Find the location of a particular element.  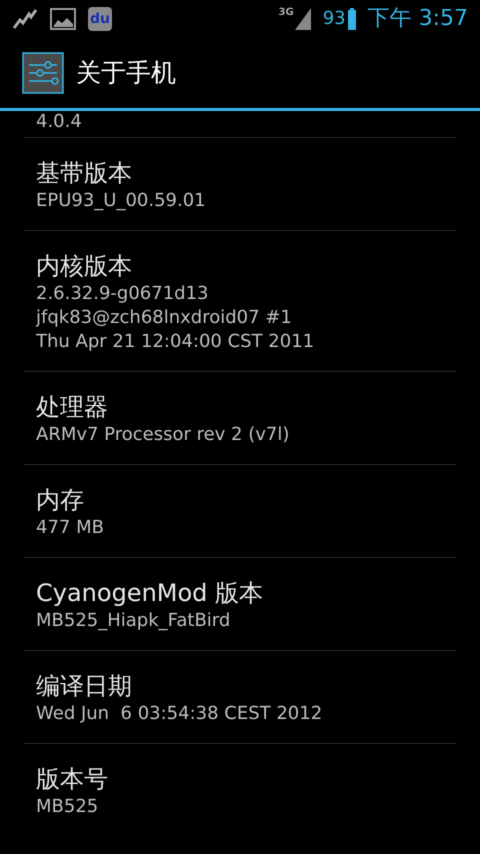

settings-item: 基带版本 EPU93_U_00.59.01 is located at coordinates (240, 184).